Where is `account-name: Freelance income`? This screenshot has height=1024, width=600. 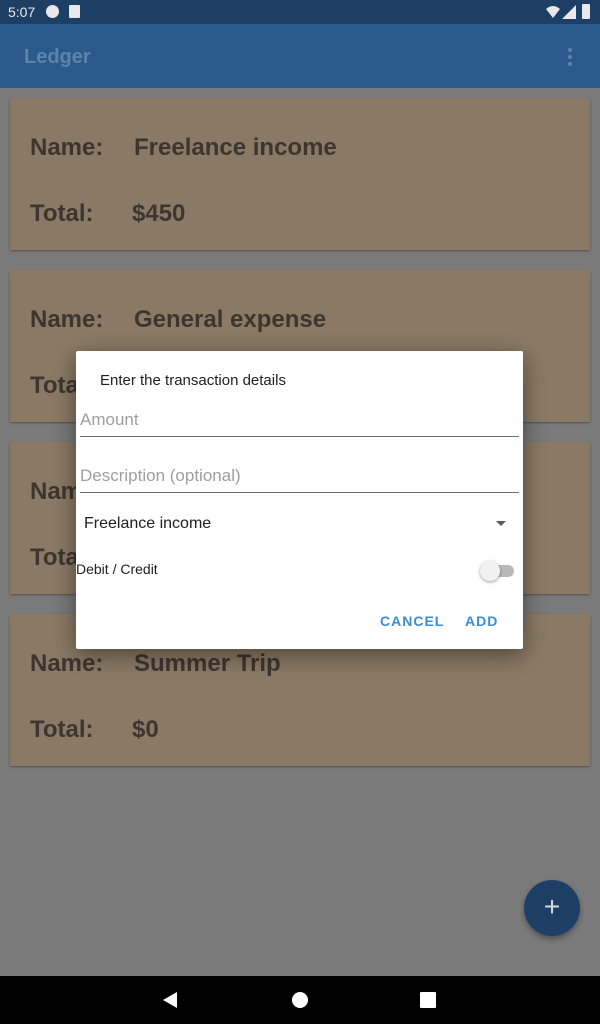
account-name: Freelance income is located at coordinates (235, 147).